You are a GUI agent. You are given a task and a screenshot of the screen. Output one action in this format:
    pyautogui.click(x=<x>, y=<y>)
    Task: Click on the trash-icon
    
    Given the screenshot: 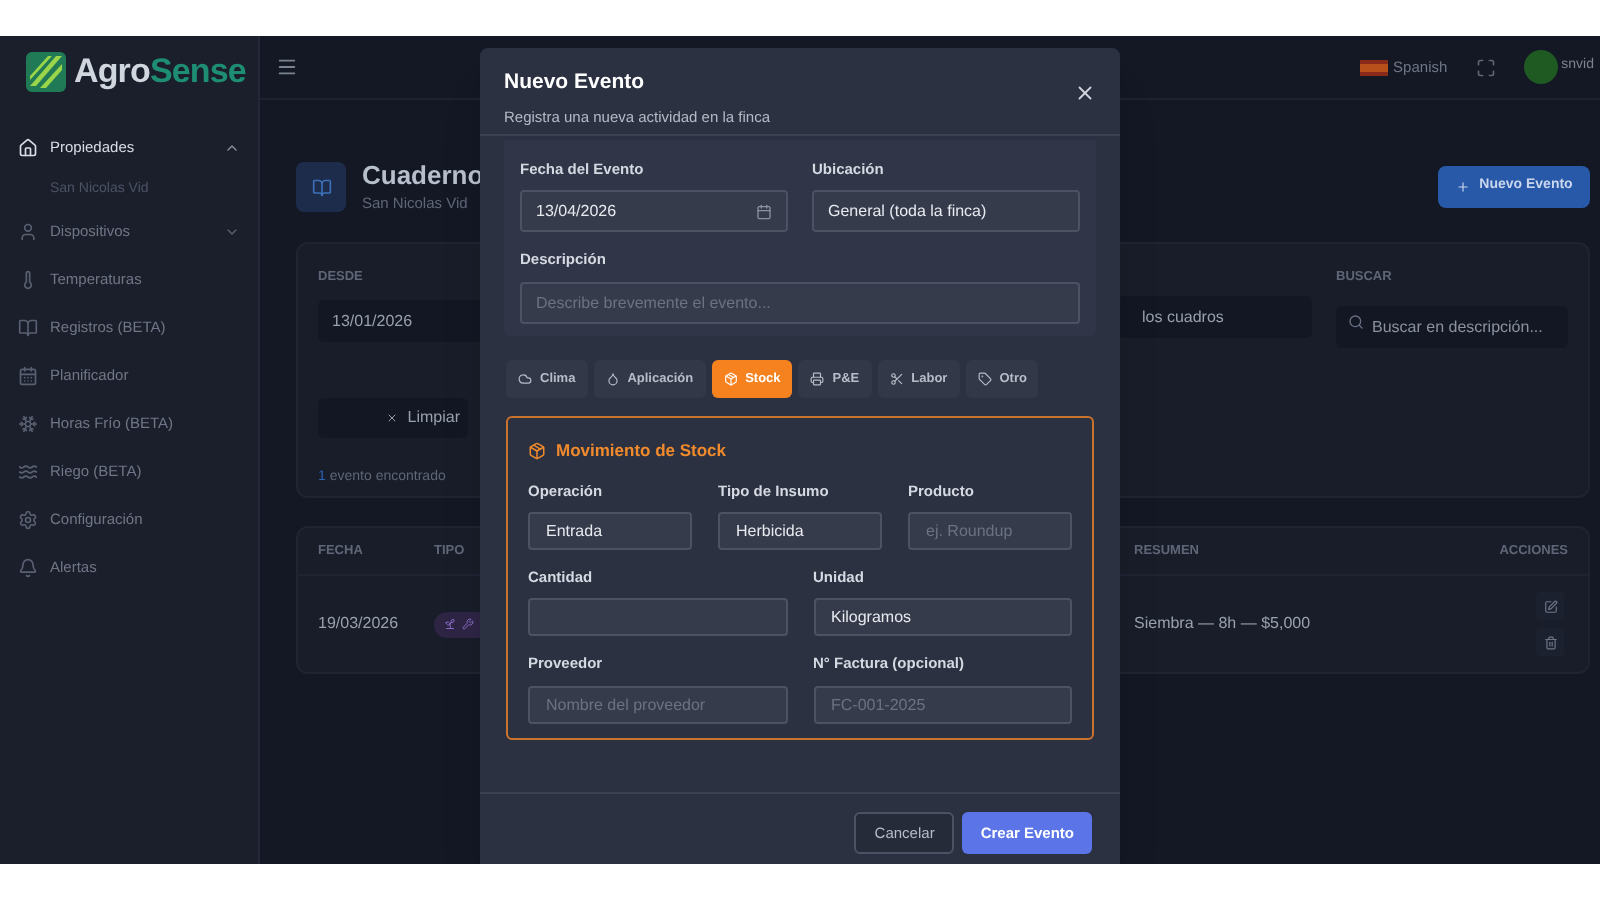 What is the action you would take?
    pyautogui.click(x=1550, y=642)
    